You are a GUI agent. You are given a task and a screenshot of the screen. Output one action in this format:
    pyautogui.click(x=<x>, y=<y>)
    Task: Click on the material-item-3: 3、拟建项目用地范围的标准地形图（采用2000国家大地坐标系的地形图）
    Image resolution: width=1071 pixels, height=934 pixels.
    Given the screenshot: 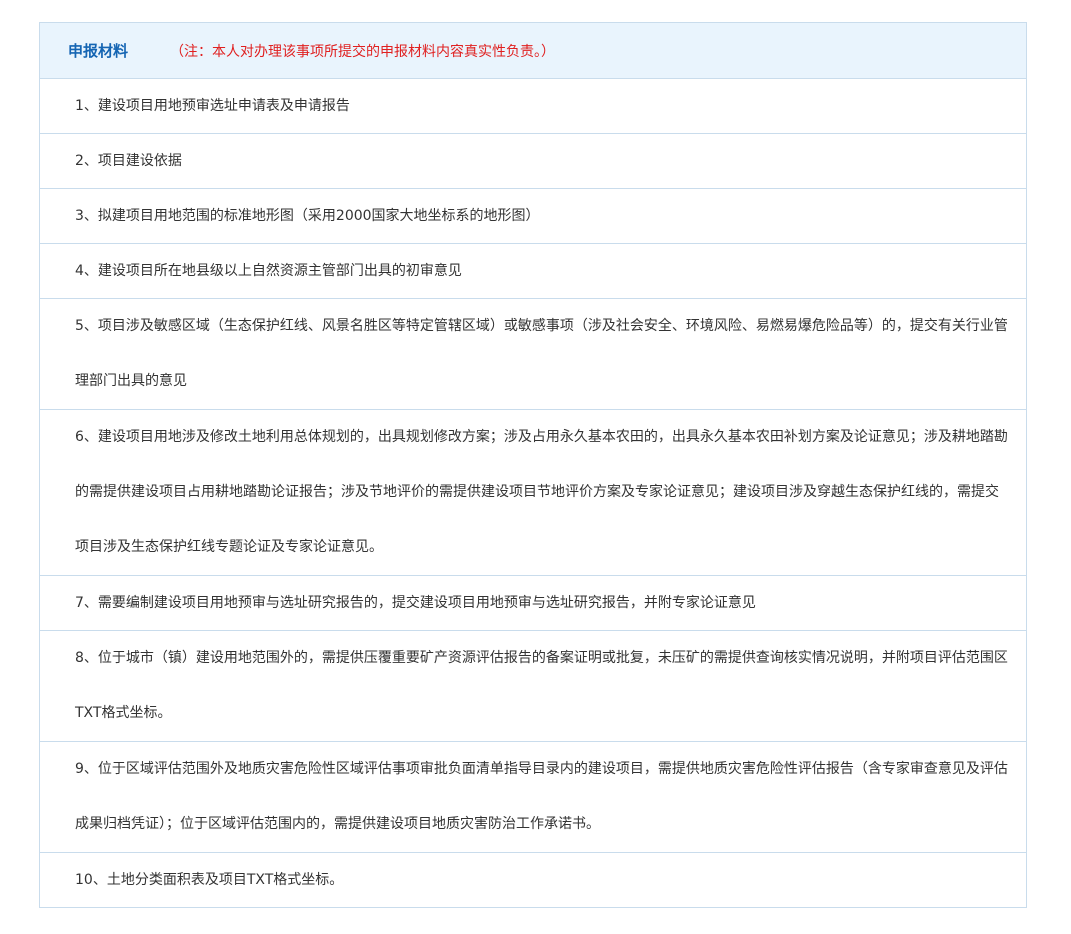 What is the action you would take?
    pyautogui.click(x=533, y=216)
    